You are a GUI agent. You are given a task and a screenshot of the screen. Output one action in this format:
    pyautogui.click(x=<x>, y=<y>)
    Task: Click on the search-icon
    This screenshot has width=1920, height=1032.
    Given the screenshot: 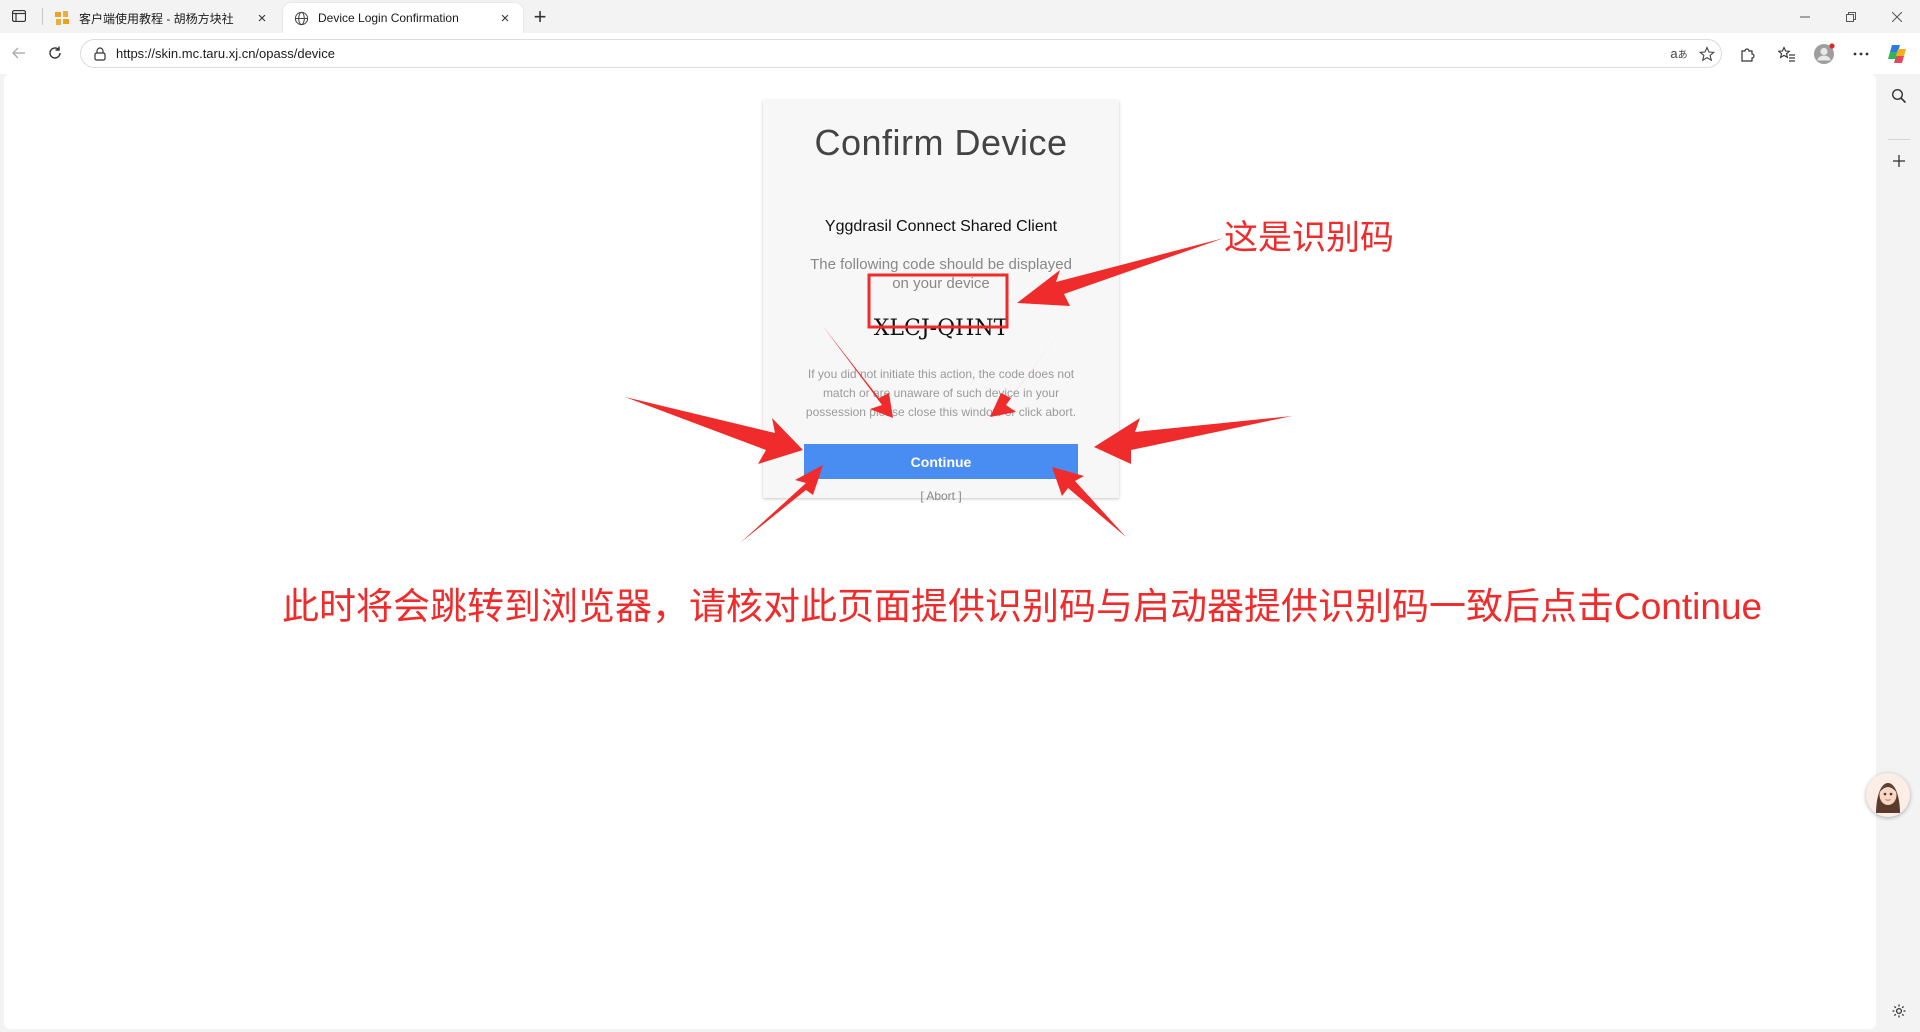 What is the action you would take?
    pyautogui.click(x=1899, y=96)
    